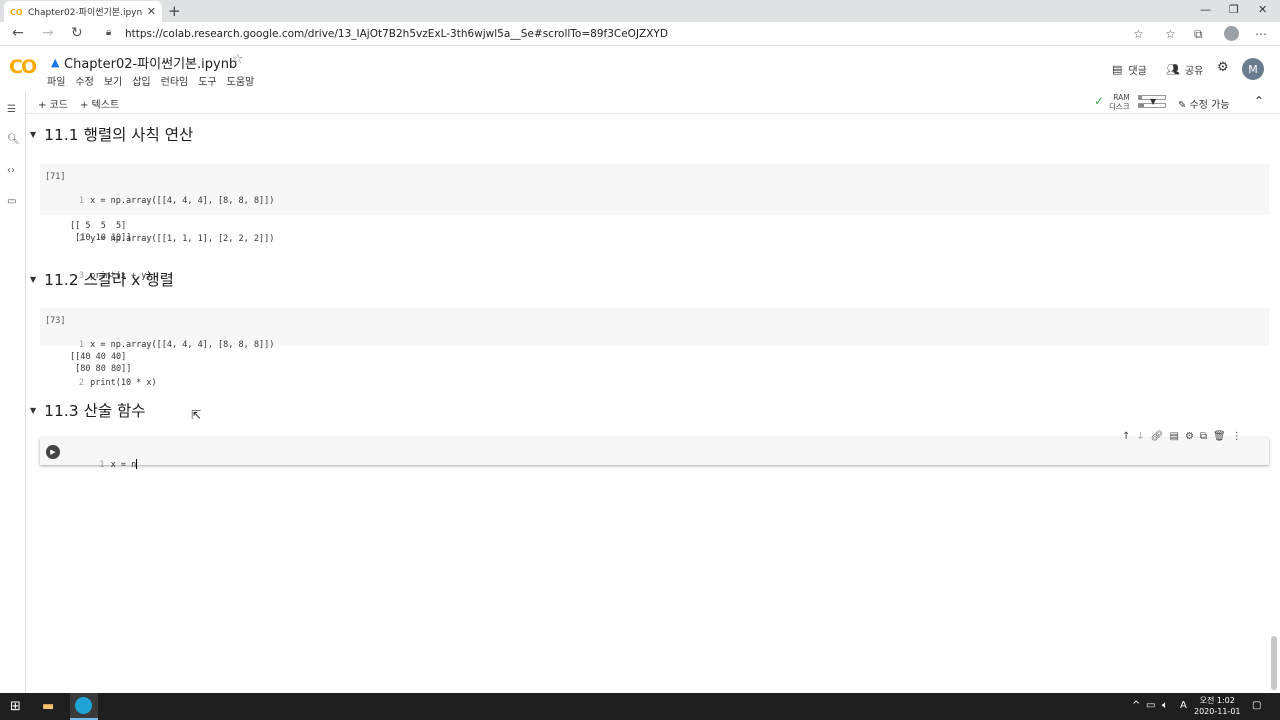 Image resolution: width=1280 pixels, height=720 pixels. I want to click on link-icon: 🔗︎, so click(1157, 436).